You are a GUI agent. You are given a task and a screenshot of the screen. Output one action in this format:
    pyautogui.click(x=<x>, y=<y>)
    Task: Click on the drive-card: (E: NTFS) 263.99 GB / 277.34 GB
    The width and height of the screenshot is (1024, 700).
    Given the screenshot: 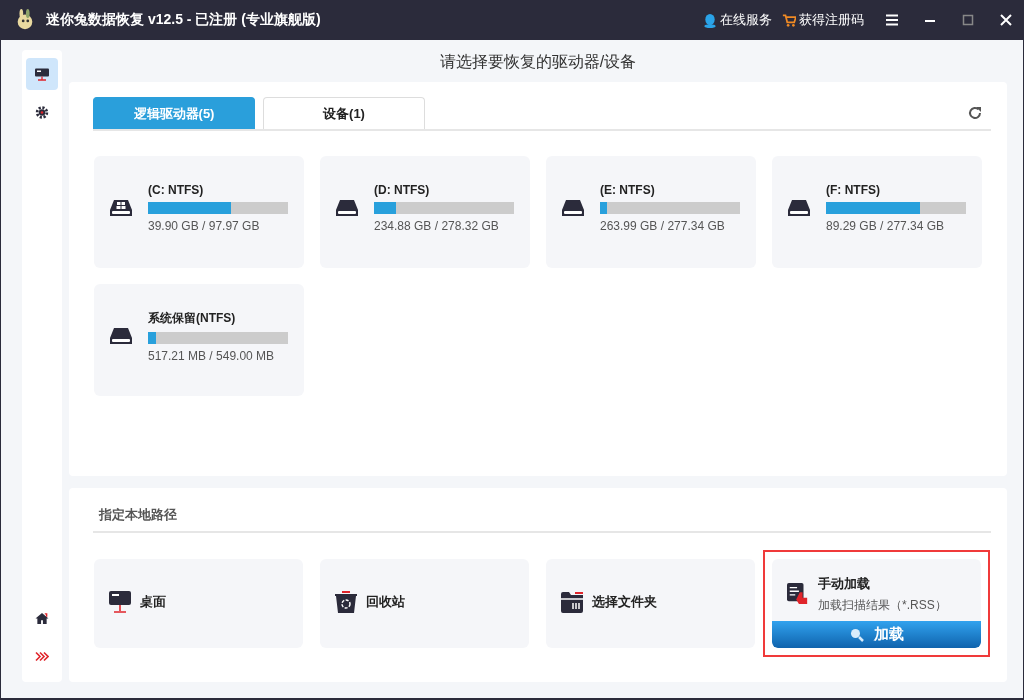 What is the action you would take?
    pyautogui.click(x=651, y=212)
    